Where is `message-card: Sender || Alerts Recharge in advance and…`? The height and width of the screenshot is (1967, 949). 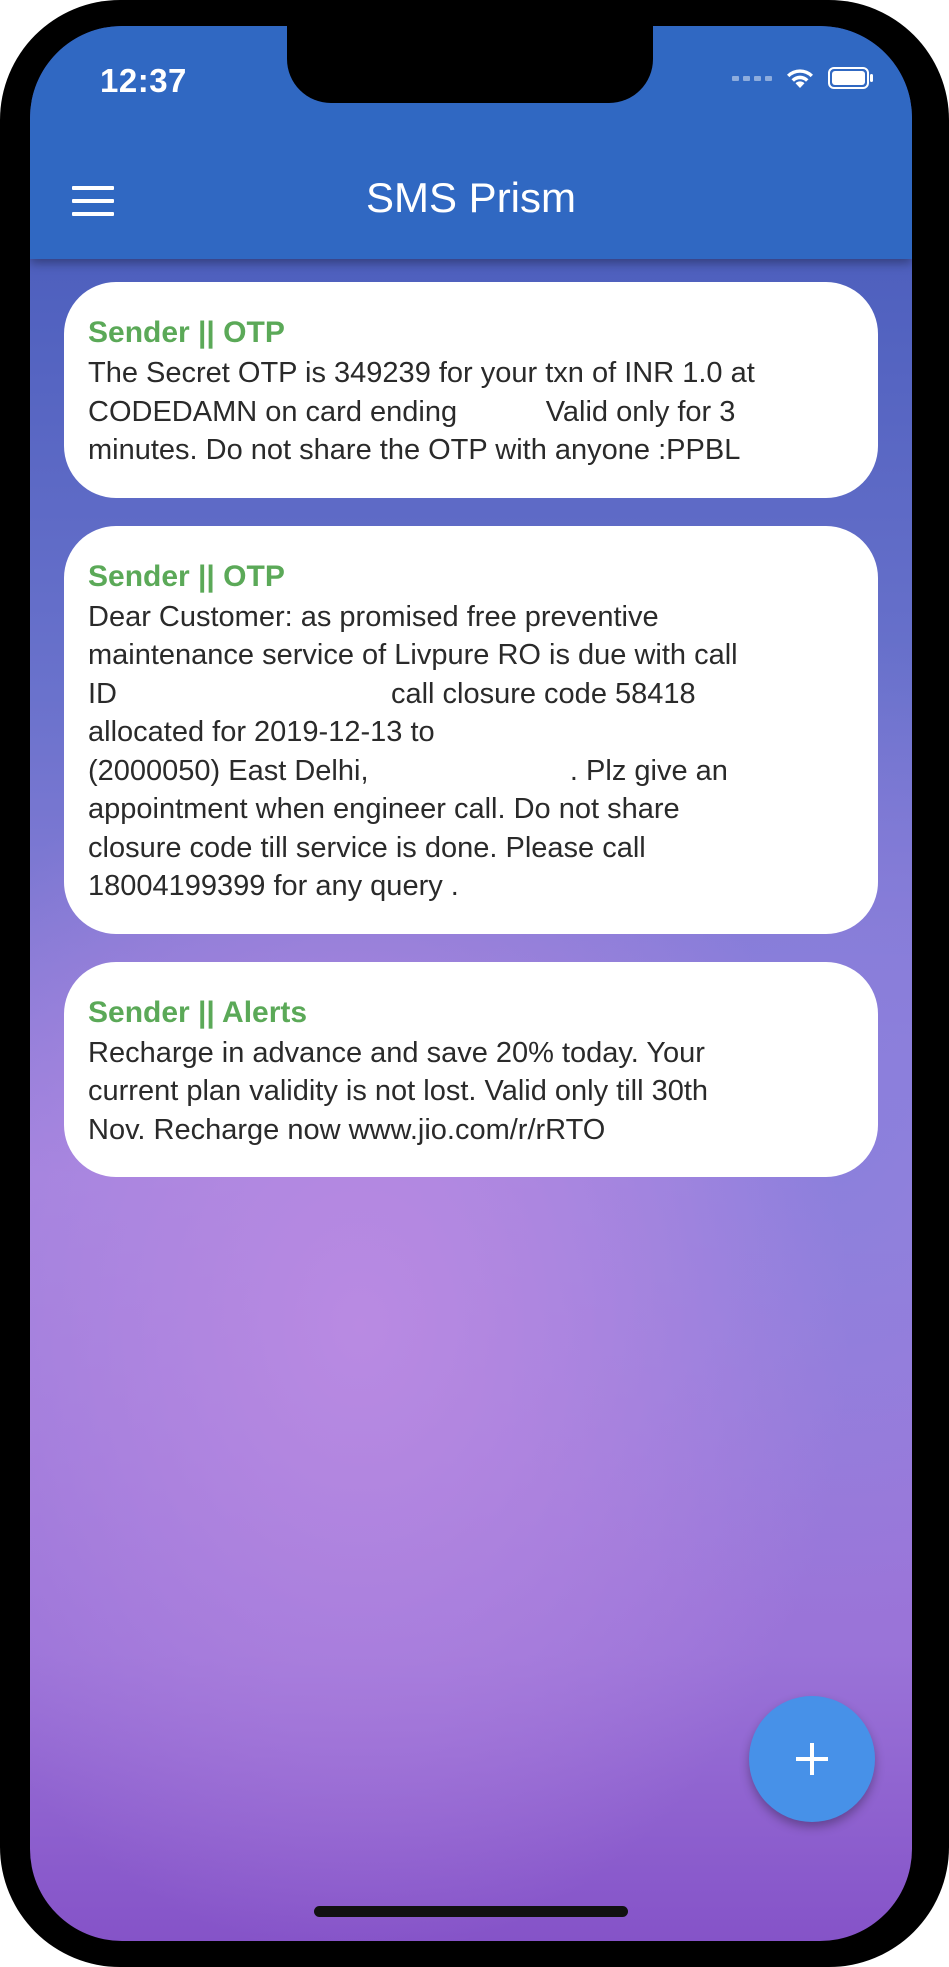 message-card: Sender || Alerts Recharge in advance and… is located at coordinates (471, 1069).